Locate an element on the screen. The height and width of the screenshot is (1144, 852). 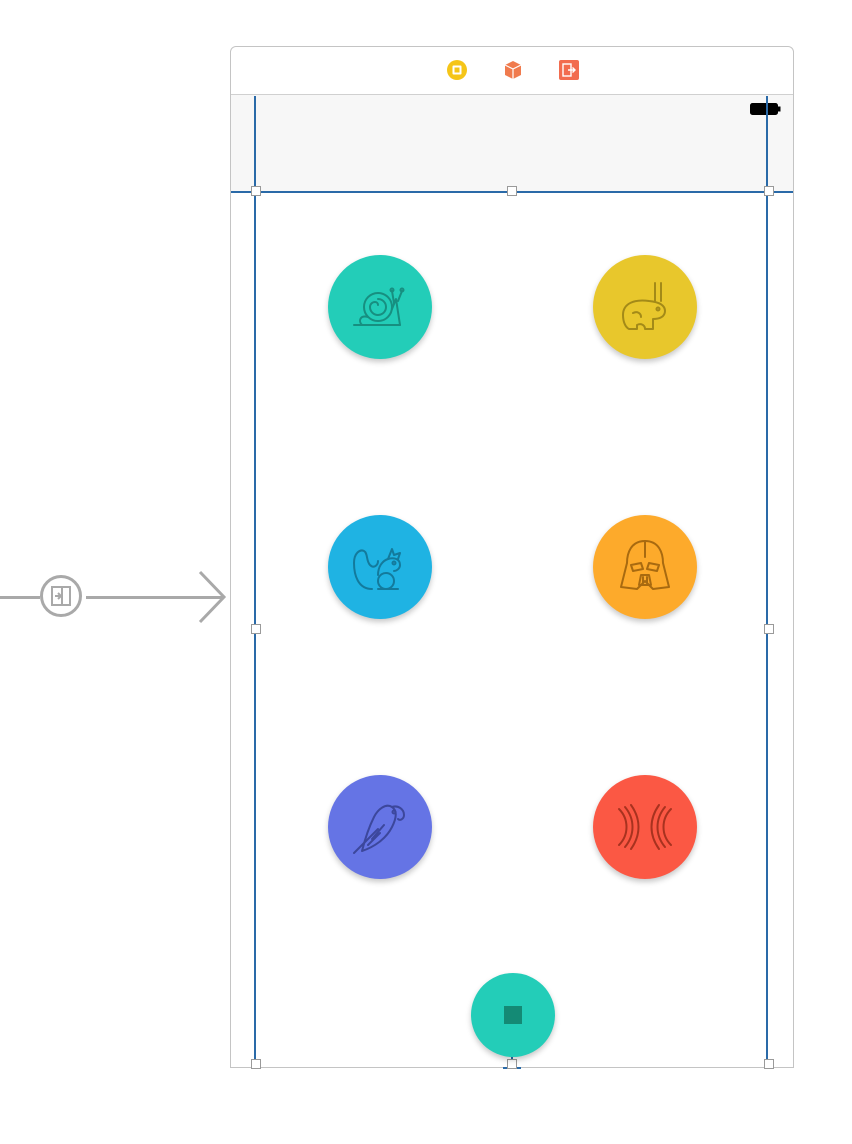
parrot-icon is located at coordinates (379, 829).